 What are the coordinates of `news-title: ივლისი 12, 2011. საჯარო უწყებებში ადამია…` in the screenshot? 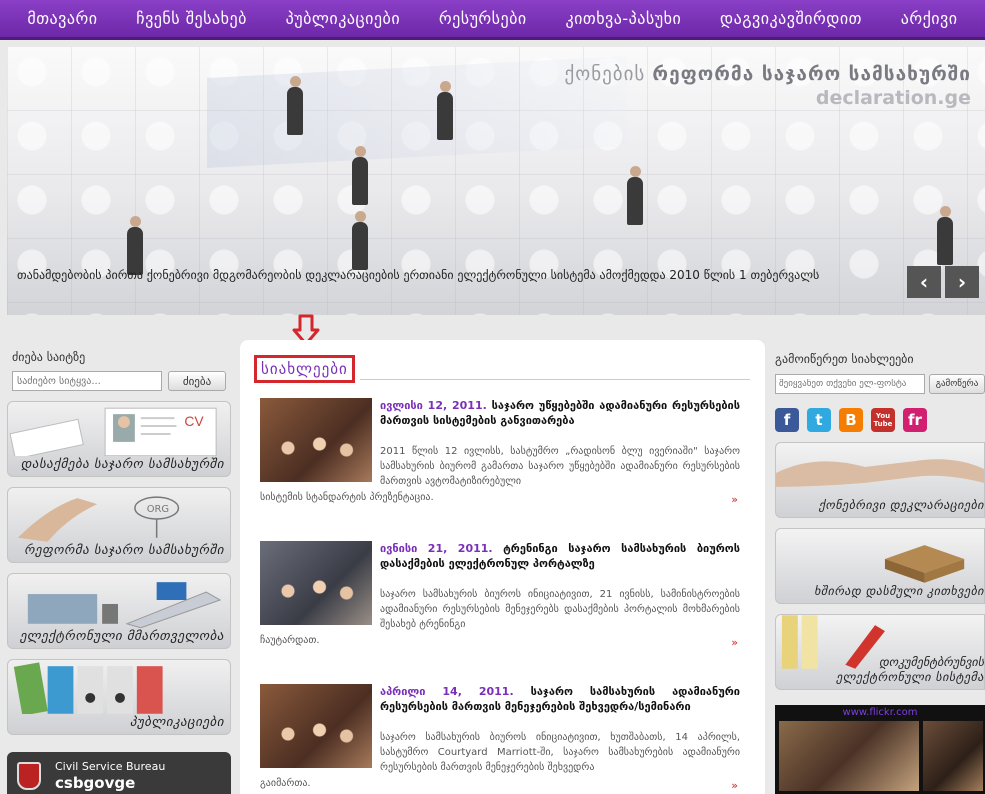 It's located at (560, 413).